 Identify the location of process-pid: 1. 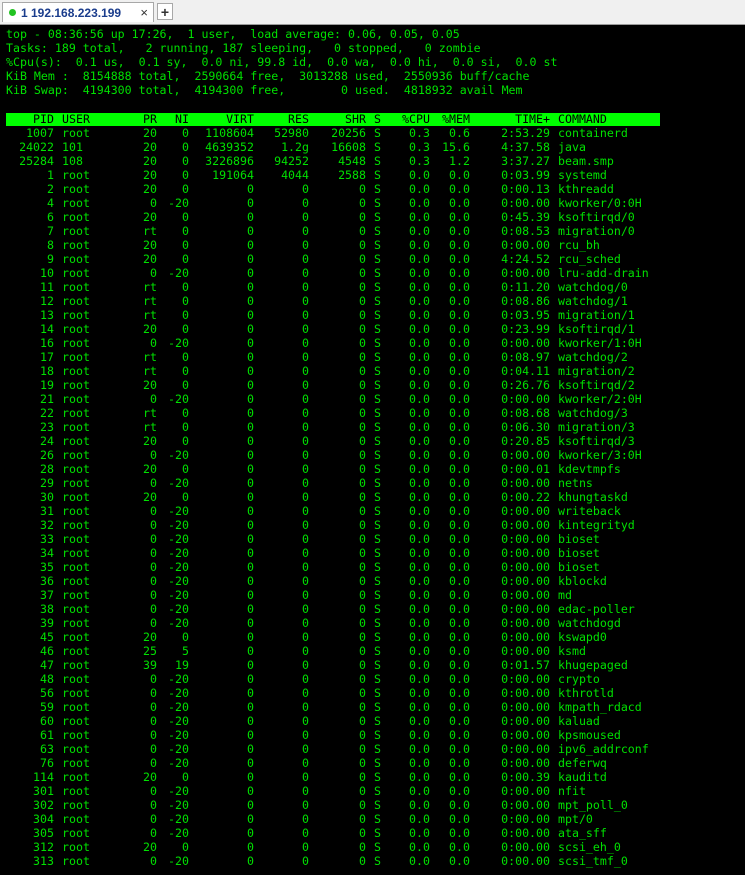
(50, 175).